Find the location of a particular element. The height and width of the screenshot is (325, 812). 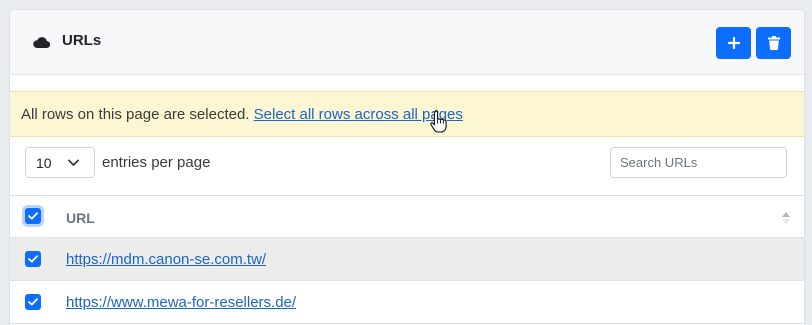

table-row: https://www.mewa-for-resellers.de/ is located at coordinates (407, 302).